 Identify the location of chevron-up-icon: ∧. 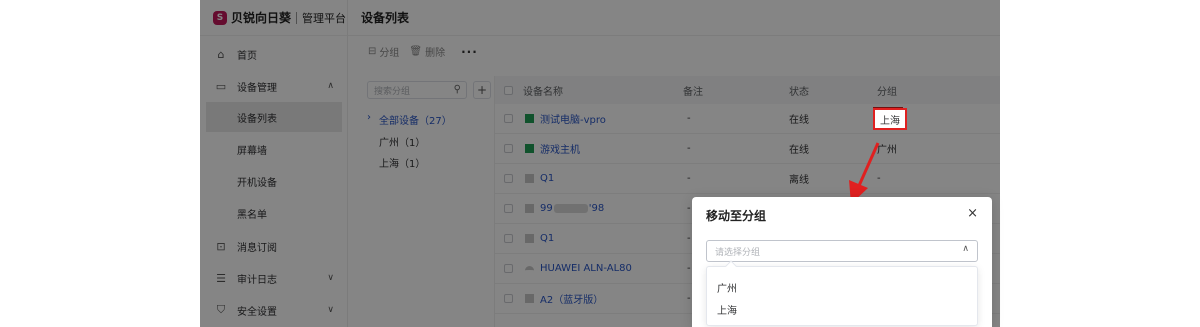
(965, 249).